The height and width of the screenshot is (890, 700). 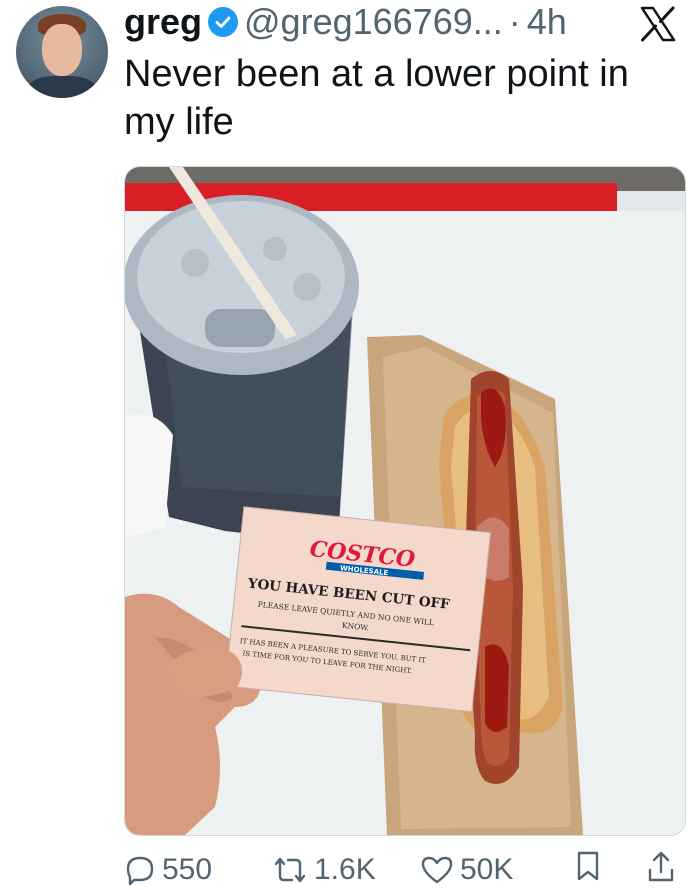 I want to click on tweet-text: Never been at a lower point in my life, so click(x=376, y=98).